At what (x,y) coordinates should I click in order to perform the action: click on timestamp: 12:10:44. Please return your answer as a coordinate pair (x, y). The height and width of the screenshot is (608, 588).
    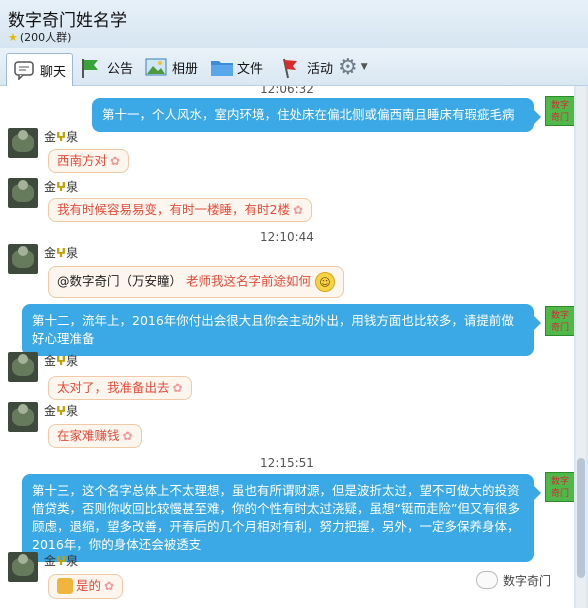
    Looking at the image, I should click on (287, 237).